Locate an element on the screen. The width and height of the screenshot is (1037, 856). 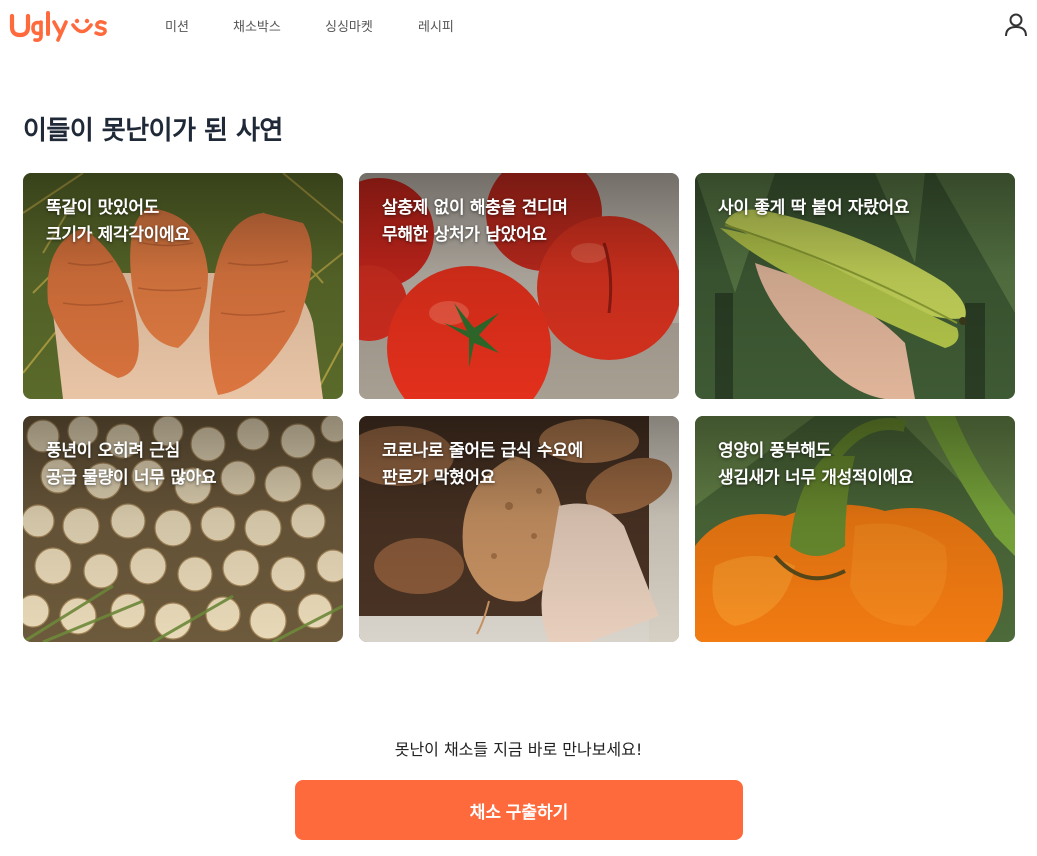
card-caption: 사이 좋게 딱 붙어 자랐어요 is located at coordinates (814, 208).